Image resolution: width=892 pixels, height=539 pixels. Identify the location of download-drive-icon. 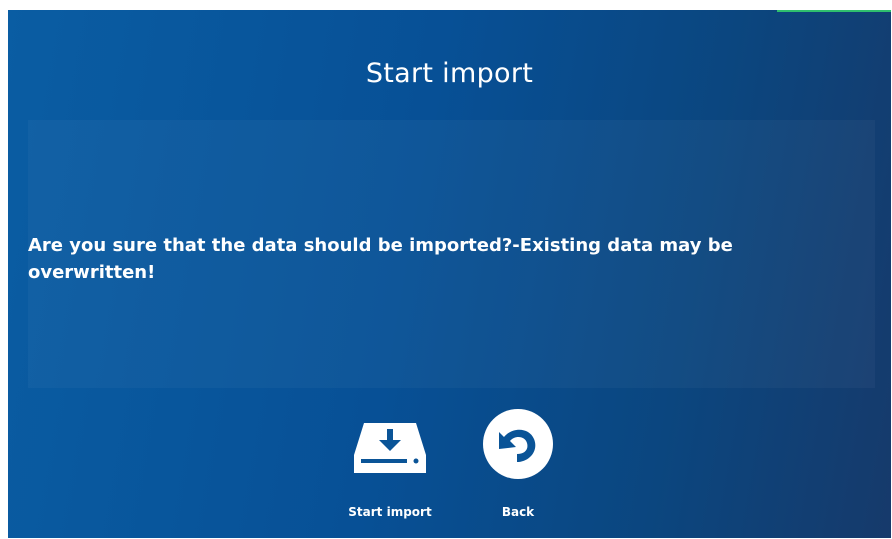
(390, 444).